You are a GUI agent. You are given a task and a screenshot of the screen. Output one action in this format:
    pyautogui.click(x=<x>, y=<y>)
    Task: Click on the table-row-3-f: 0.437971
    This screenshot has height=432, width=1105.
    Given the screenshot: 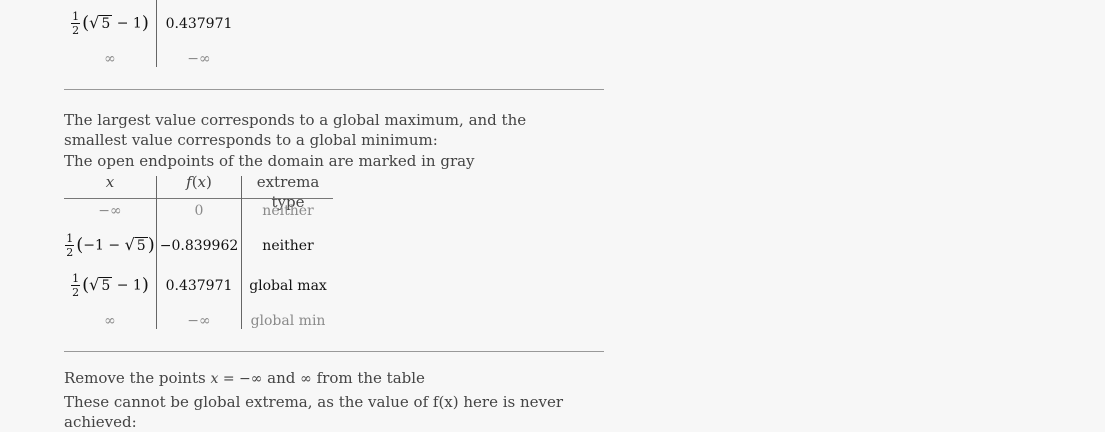 What is the action you would take?
    pyautogui.click(x=199, y=286)
    